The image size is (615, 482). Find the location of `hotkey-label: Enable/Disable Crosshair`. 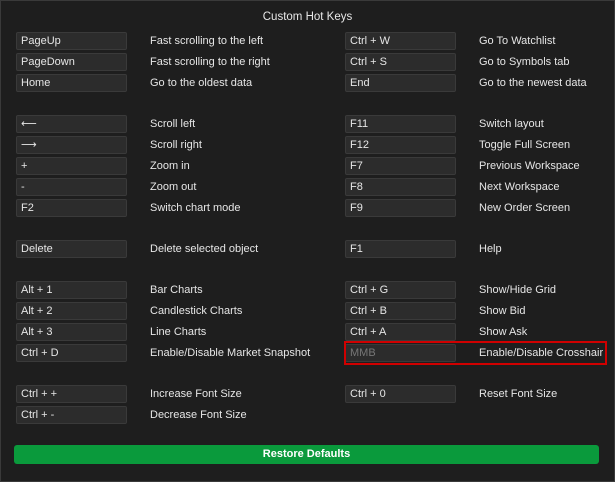

hotkey-label: Enable/Disable Crosshair is located at coordinates (541, 353).